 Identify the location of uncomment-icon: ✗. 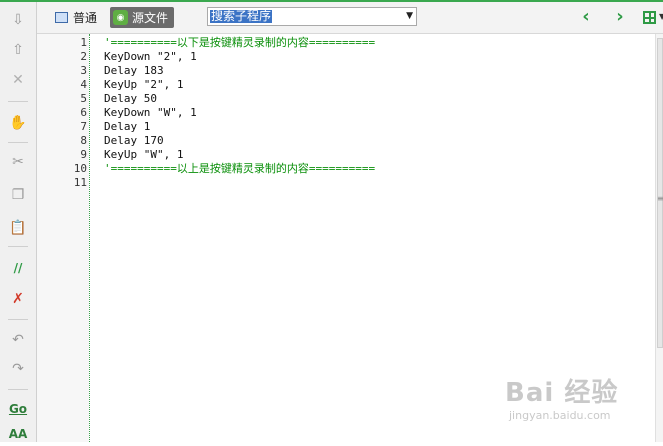
(18, 299).